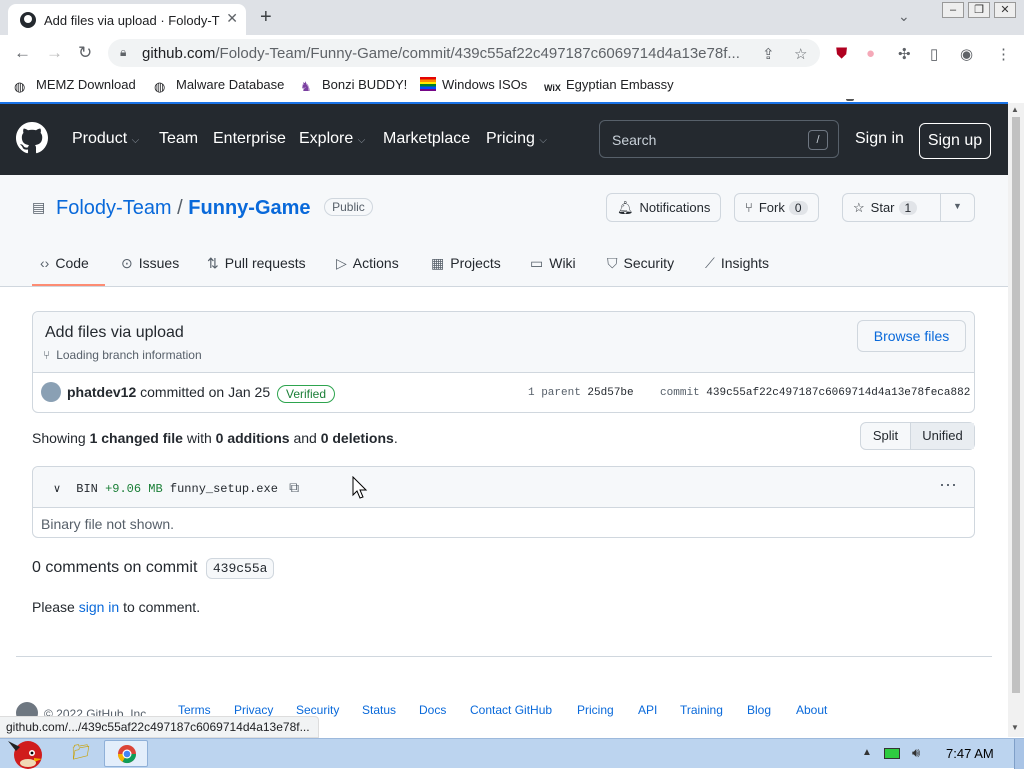  Describe the element at coordinates (908, 207) in the screenshot. I see `star-button: ☆ Star 1 ▼` at that location.